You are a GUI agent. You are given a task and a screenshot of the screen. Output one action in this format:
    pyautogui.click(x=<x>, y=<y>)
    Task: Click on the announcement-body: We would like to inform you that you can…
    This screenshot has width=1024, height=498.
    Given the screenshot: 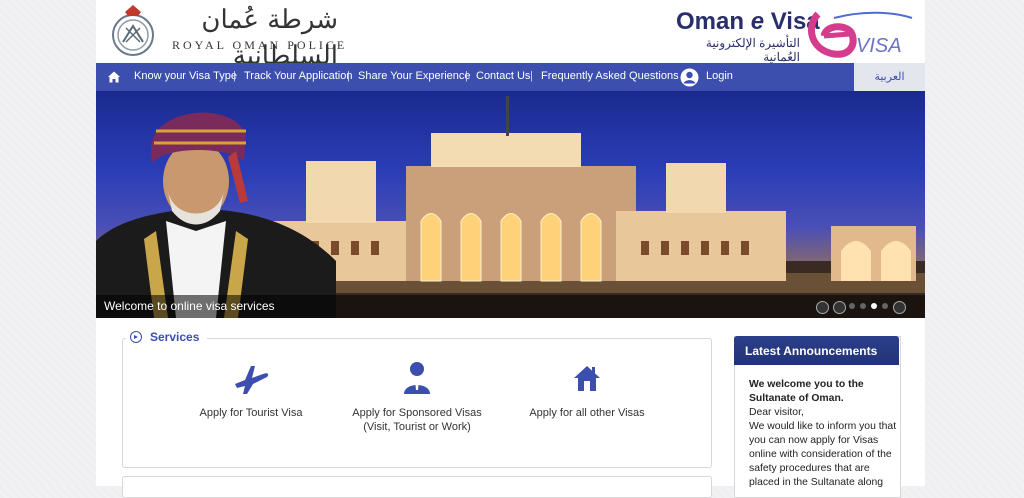 What is the action you would take?
    pyautogui.click(x=823, y=454)
    